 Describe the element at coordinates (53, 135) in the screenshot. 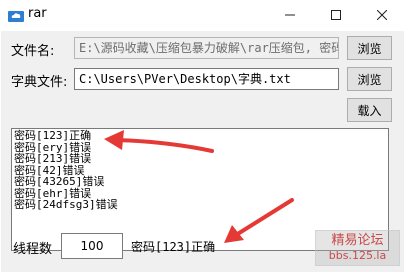

I see `log-line: 密码[123]正确` at that location.